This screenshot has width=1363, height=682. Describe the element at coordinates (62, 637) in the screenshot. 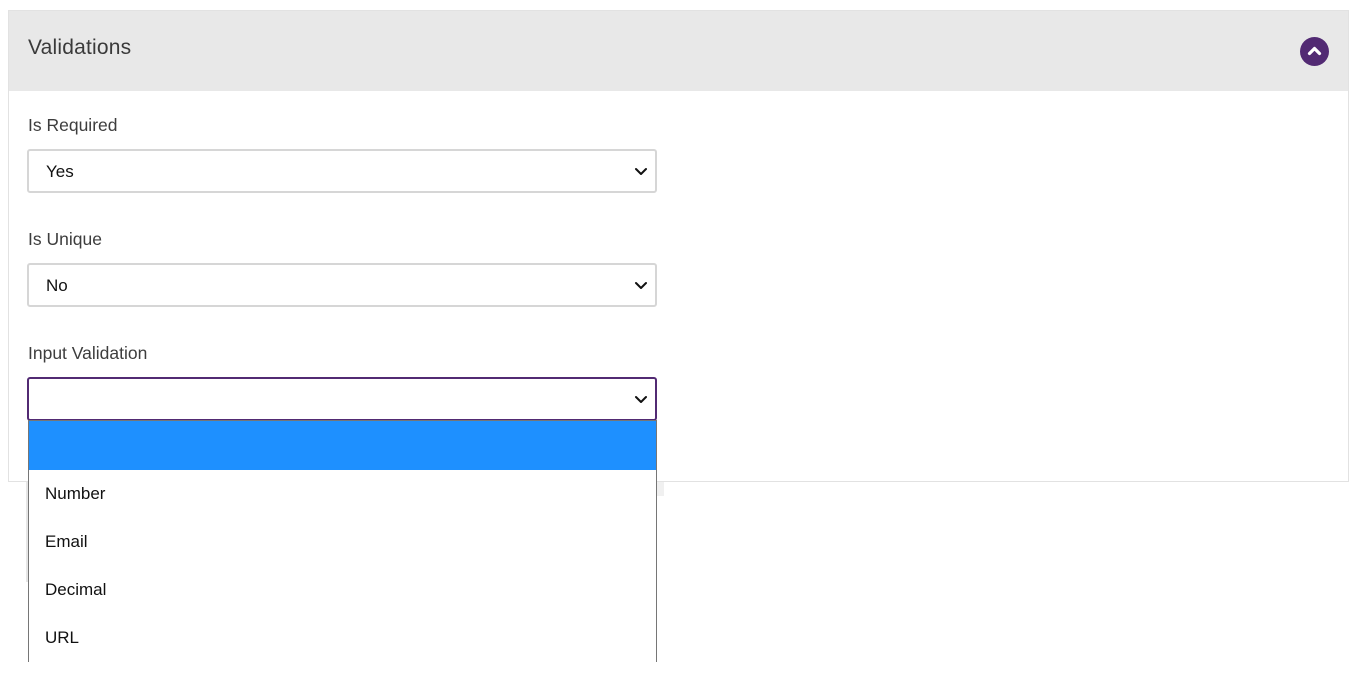

I see `option-label: URL` at that location.